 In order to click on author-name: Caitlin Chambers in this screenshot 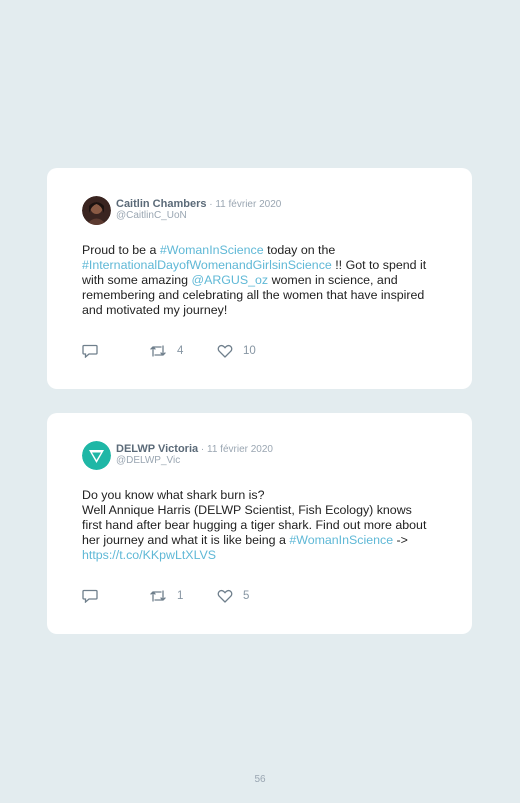, I will do `click(161, 204)`.